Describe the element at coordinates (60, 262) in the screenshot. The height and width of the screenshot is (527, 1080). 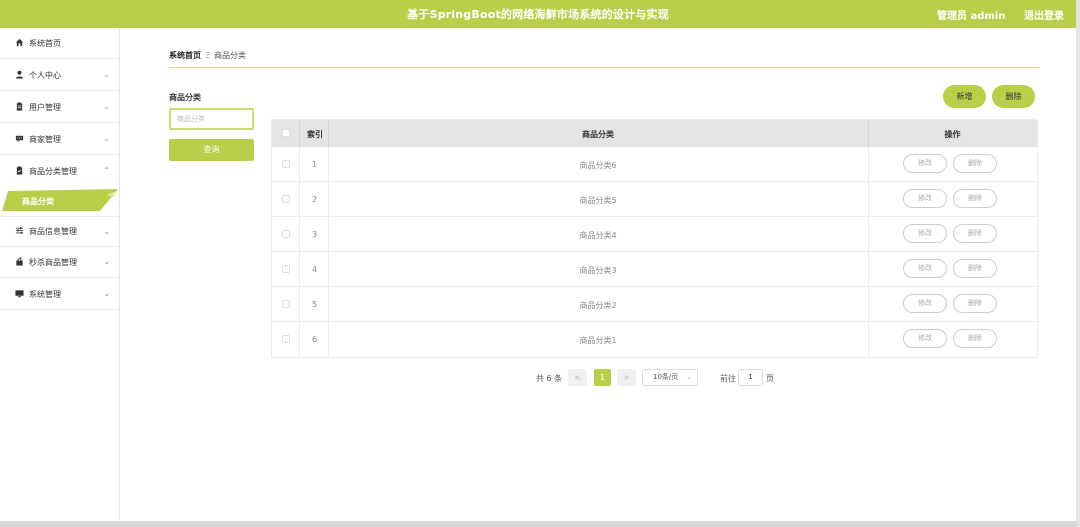
I see `sidebar-item-flash-sale: 秒杀商品管理 ⌄` at that location.